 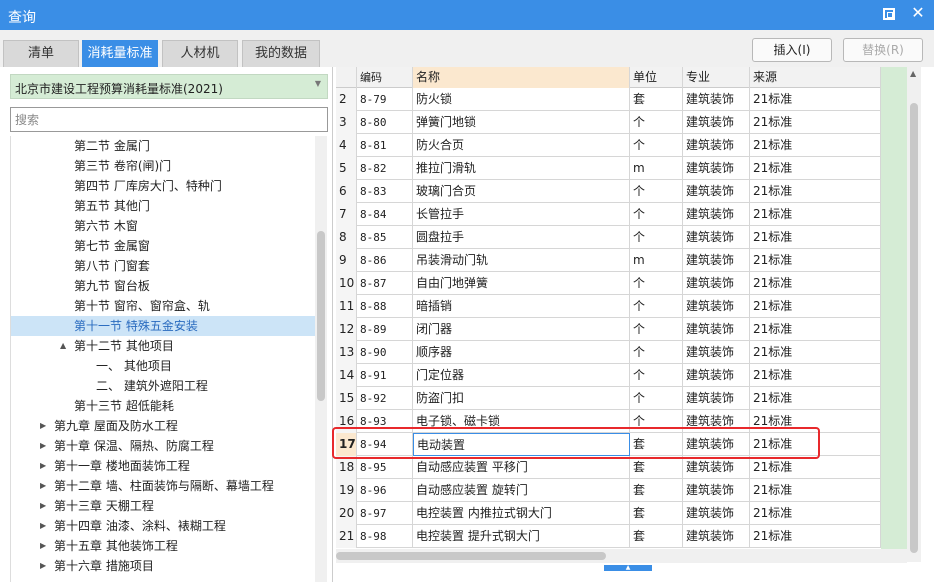 What do you see at coordinates (163, 226) in the screenshot?
I see `tree-item: 第六节 木窗` at bounding box center [163, 226].